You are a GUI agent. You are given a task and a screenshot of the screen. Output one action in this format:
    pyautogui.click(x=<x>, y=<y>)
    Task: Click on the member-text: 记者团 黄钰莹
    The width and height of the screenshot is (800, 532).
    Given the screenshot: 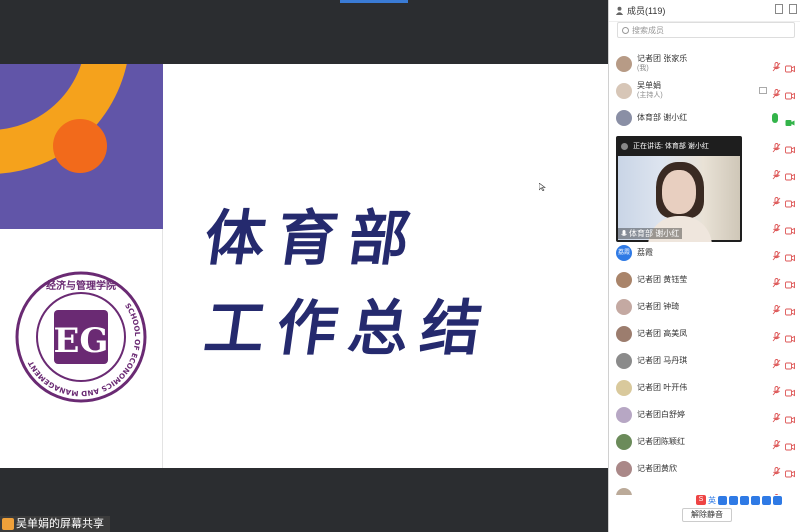 What is the action you would take?
    pyautogui.click(x=662, y=280)
    